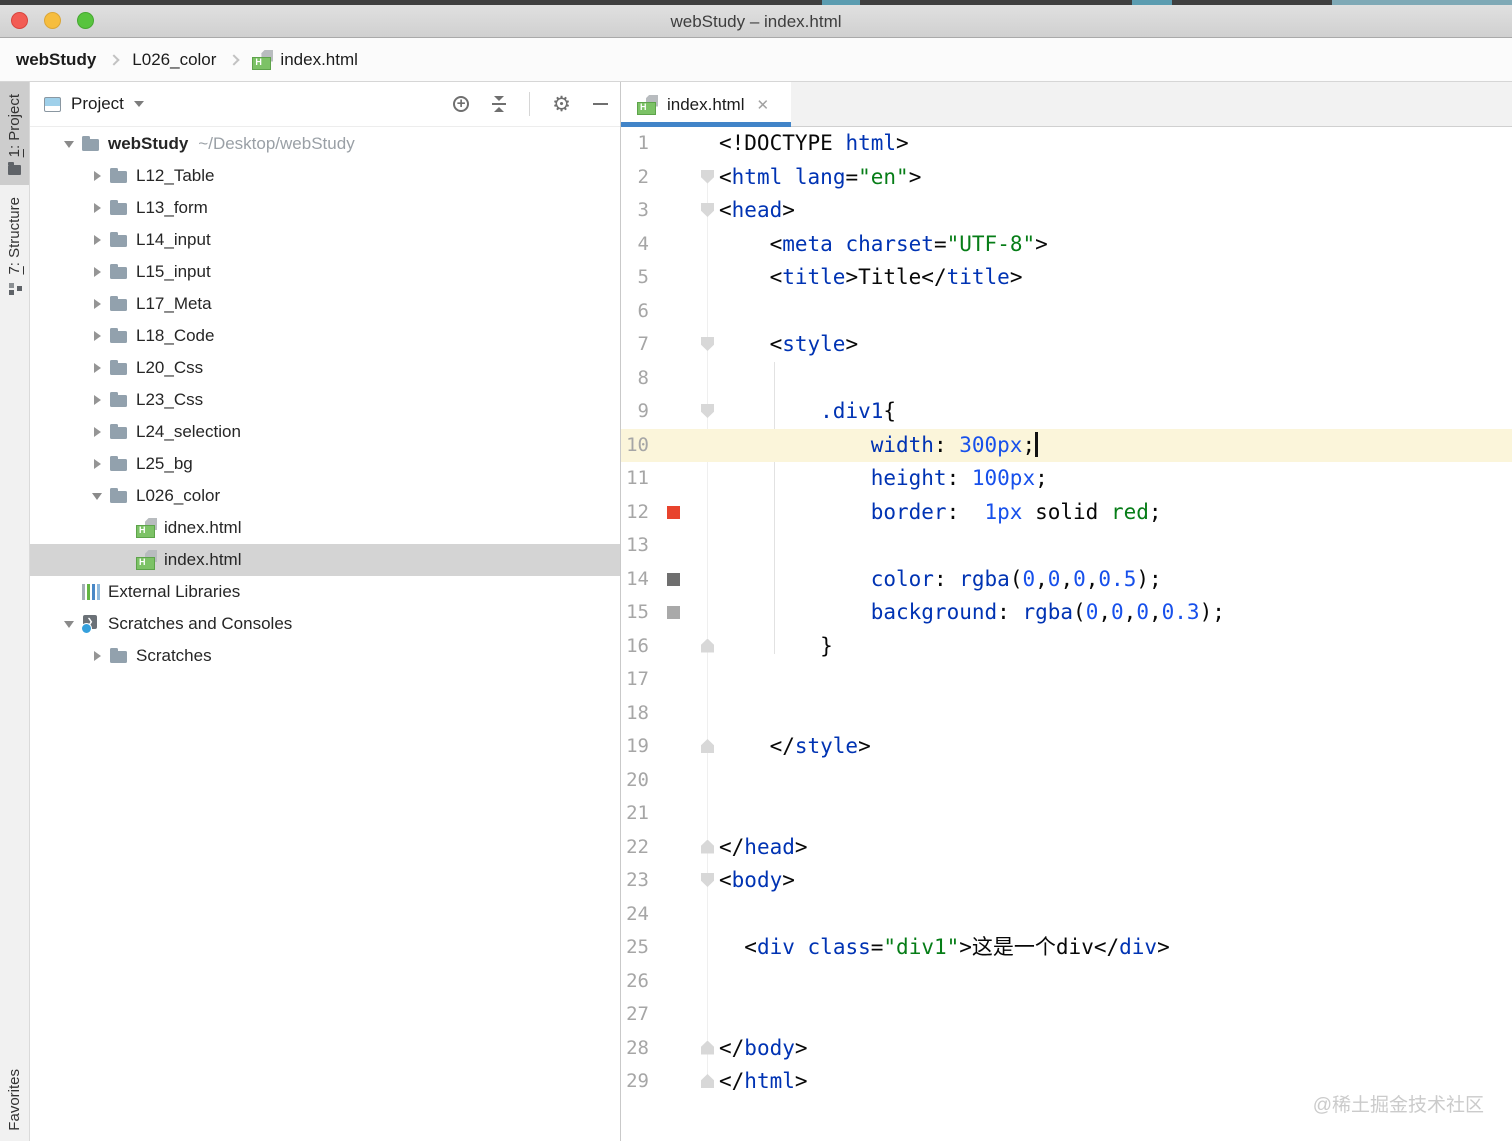 The image size is (1512, 1141). I want to click on code-line: 15 background: rgba(0,0,0,0.3);, so click(1066, 613).